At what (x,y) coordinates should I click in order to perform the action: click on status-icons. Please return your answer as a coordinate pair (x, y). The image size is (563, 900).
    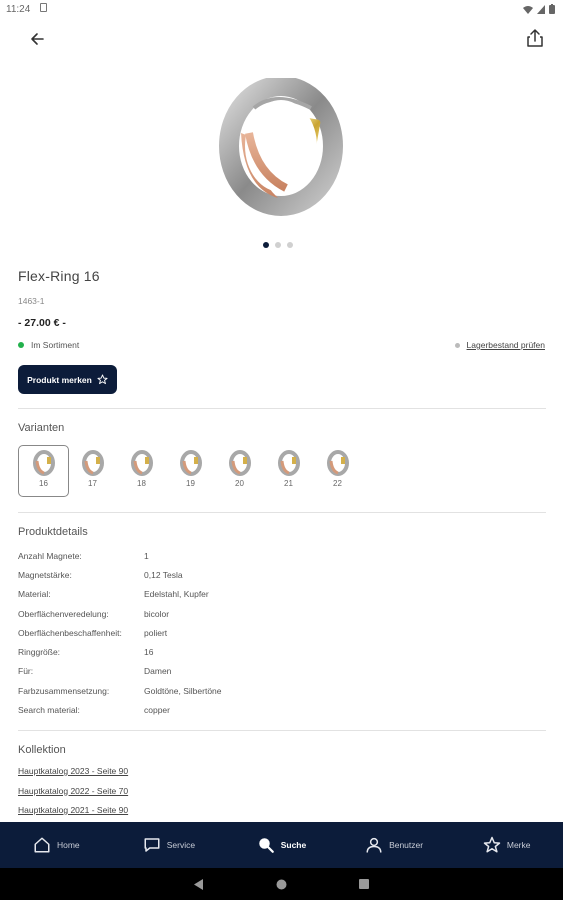
    Looking at the image, I should click on (539, 9).